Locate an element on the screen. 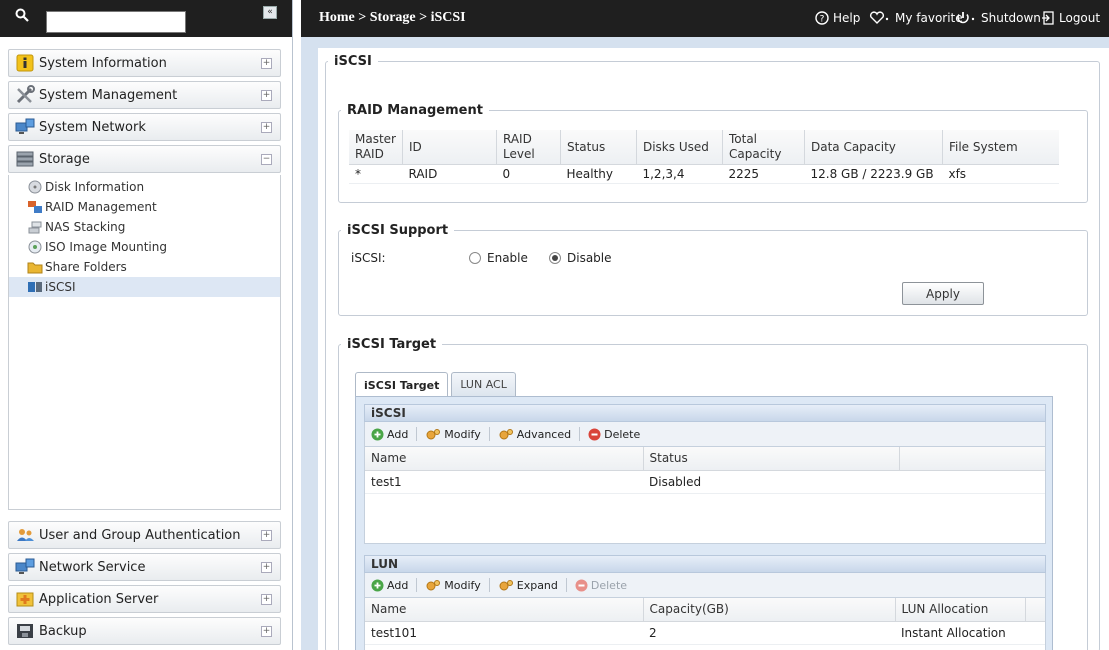  sidebar-item-label: RAID Management is located at coordinates (101, 207).